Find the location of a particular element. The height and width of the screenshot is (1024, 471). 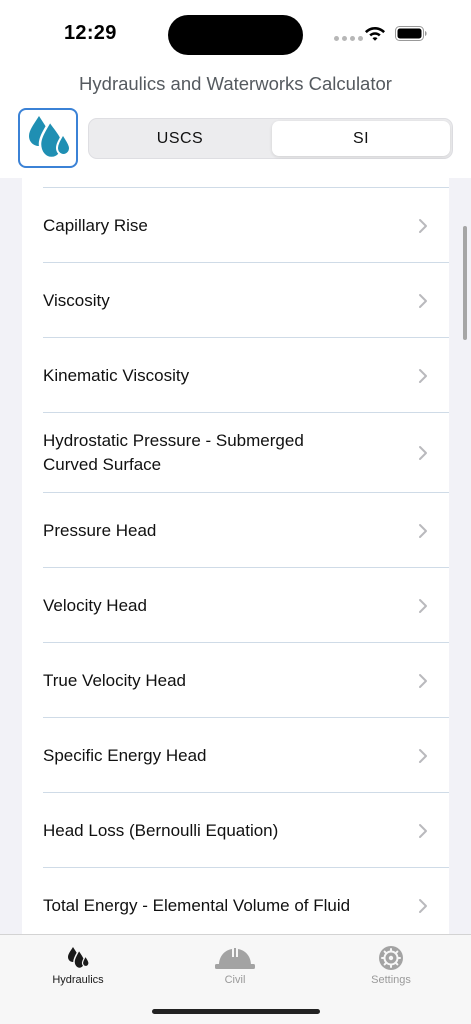

list-item-label: Total Energy - Elemental Volume of Fluid is located at coordinates (197, 905).